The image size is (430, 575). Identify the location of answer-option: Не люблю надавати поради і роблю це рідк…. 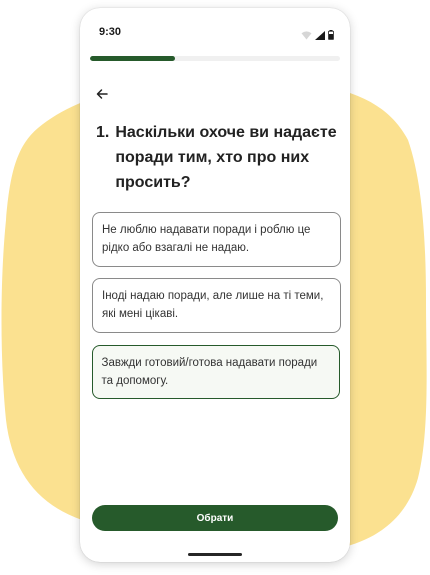
(216, 239).